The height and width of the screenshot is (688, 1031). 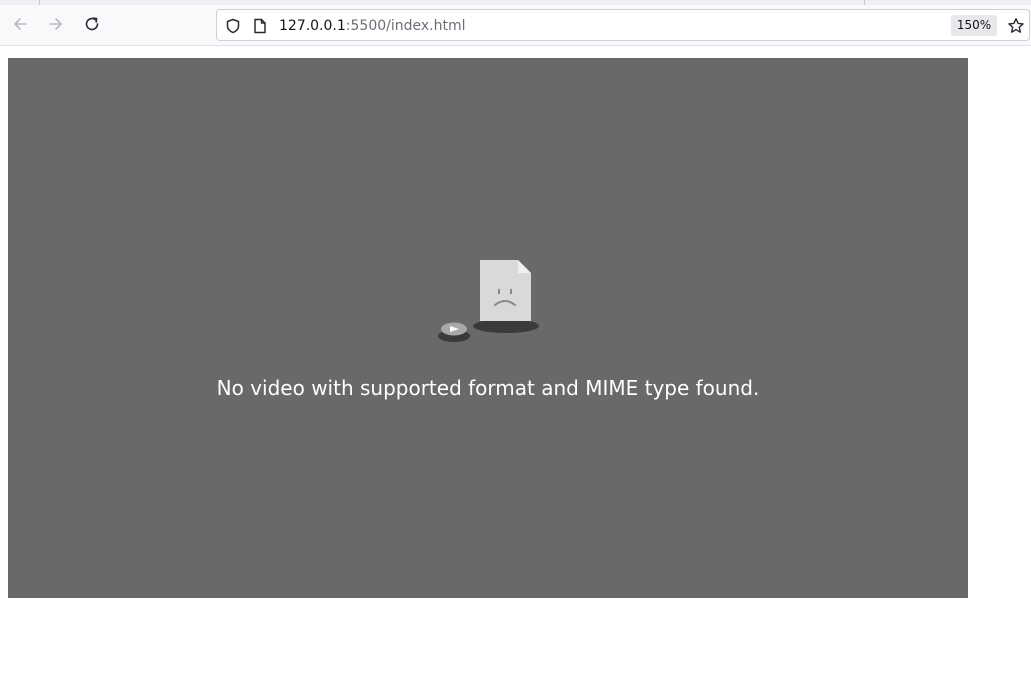 What do you see at coordinates (312, 26) in the screenshot?
I see `url-host: 127.0.0.1` at bounding box center [312, 26].